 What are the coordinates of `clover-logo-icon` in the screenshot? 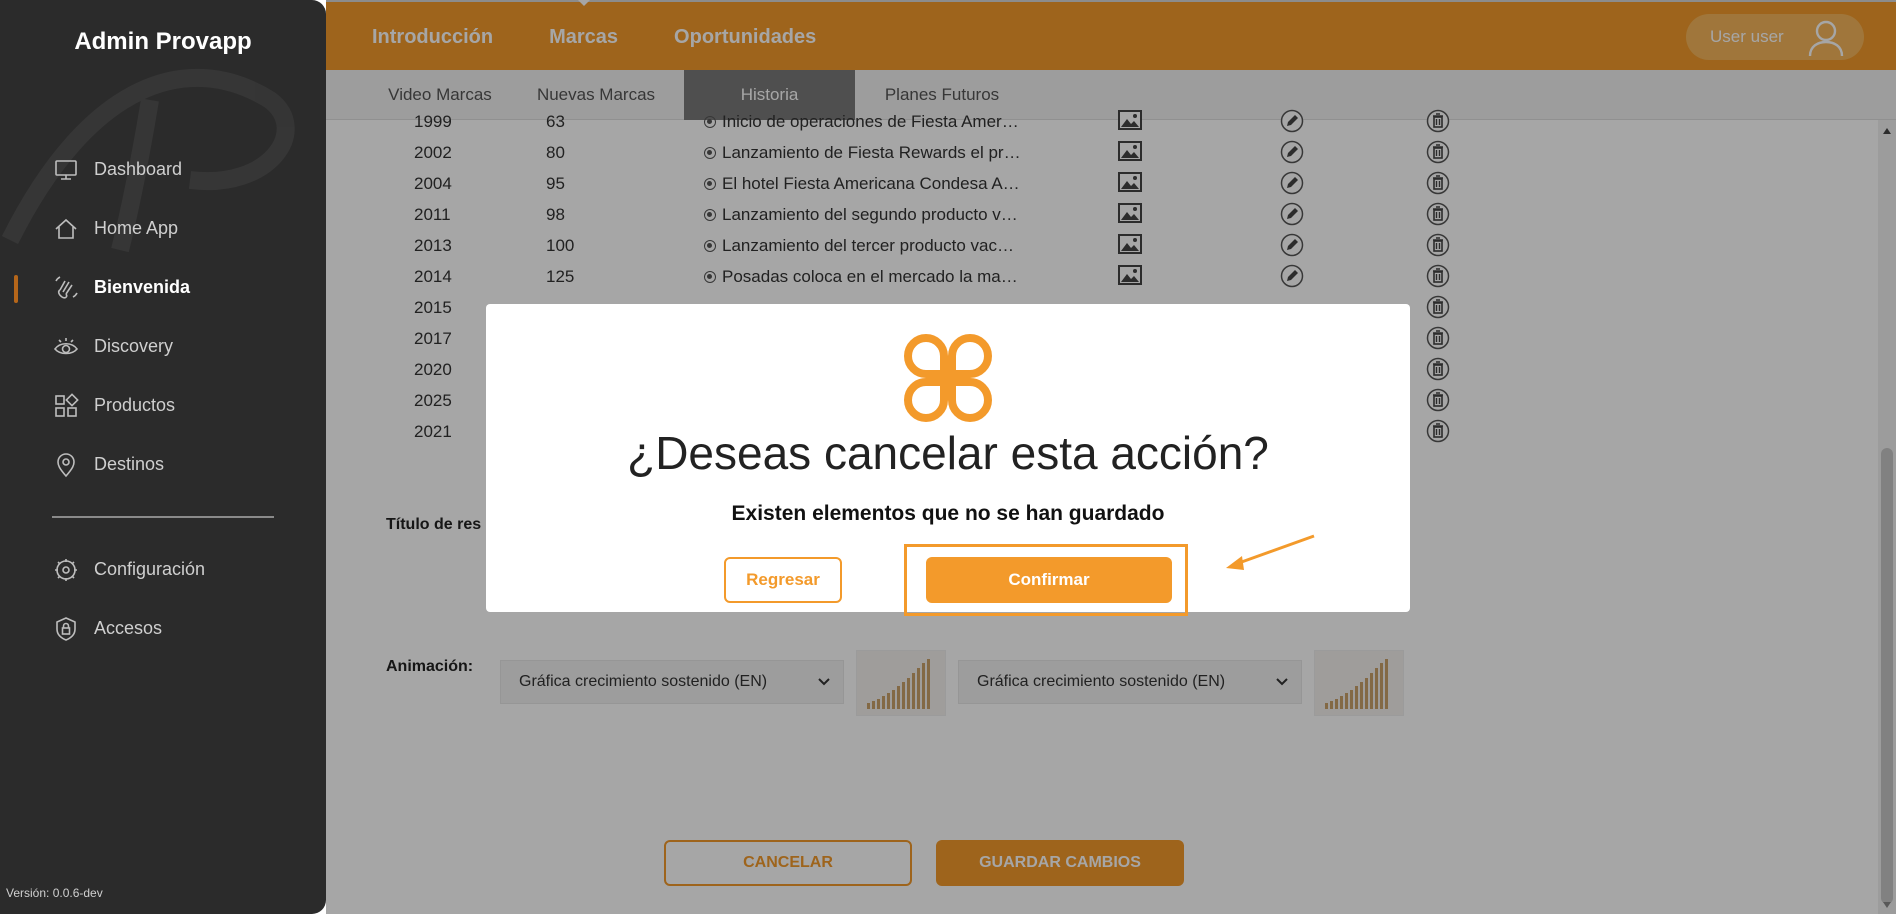 It's located at (948, 378).